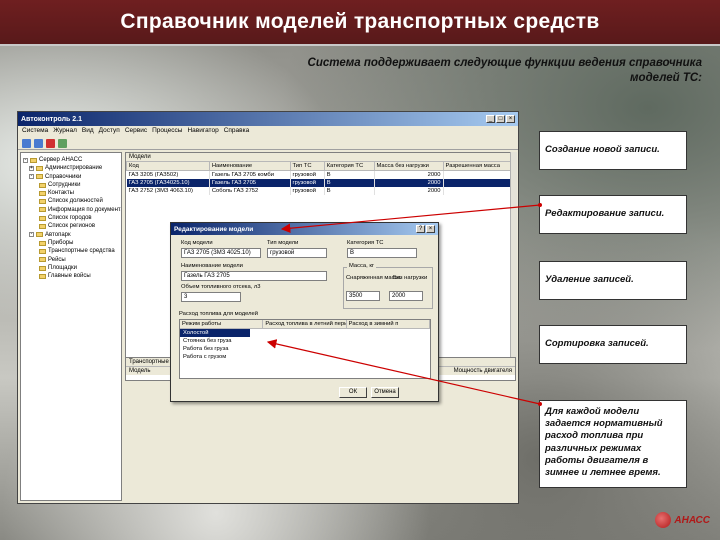  I want to click on tree-node: Площадки, so click(71, 268).